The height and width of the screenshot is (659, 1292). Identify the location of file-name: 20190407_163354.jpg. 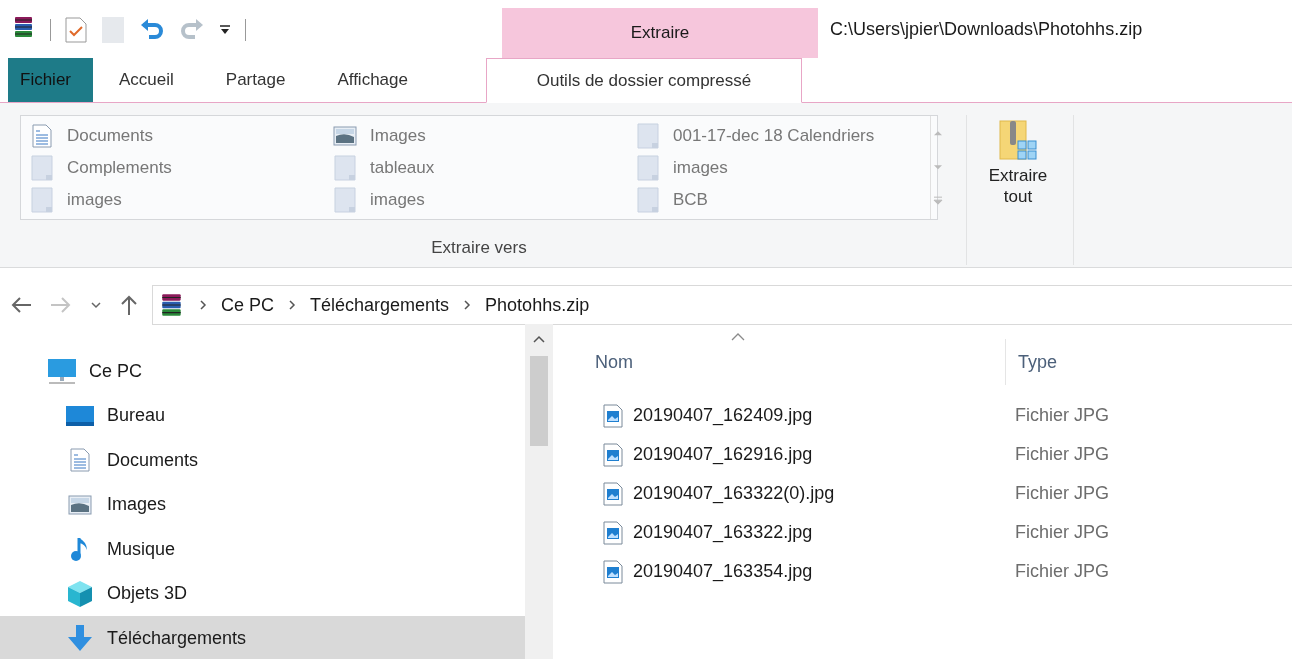
(723, 571).